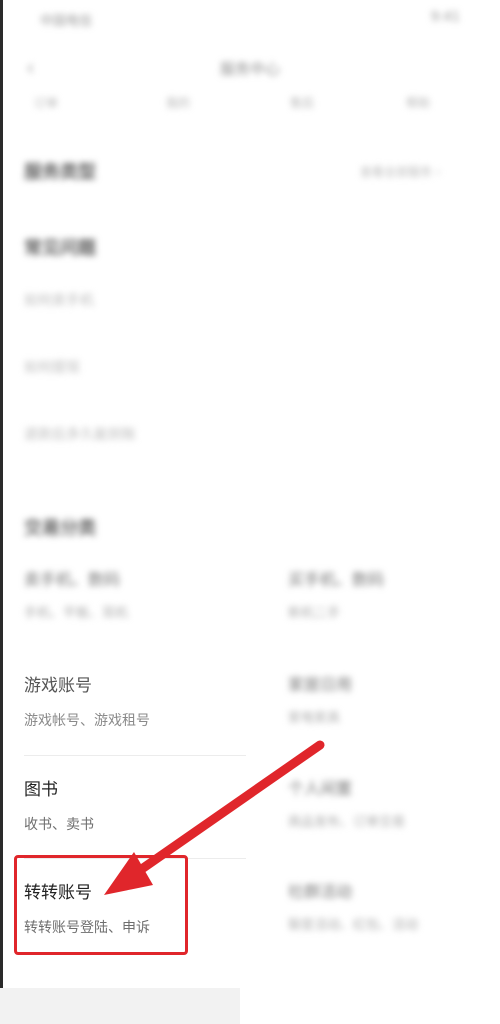  I want to click on annotation-arrow-icon, so click(214, 817).